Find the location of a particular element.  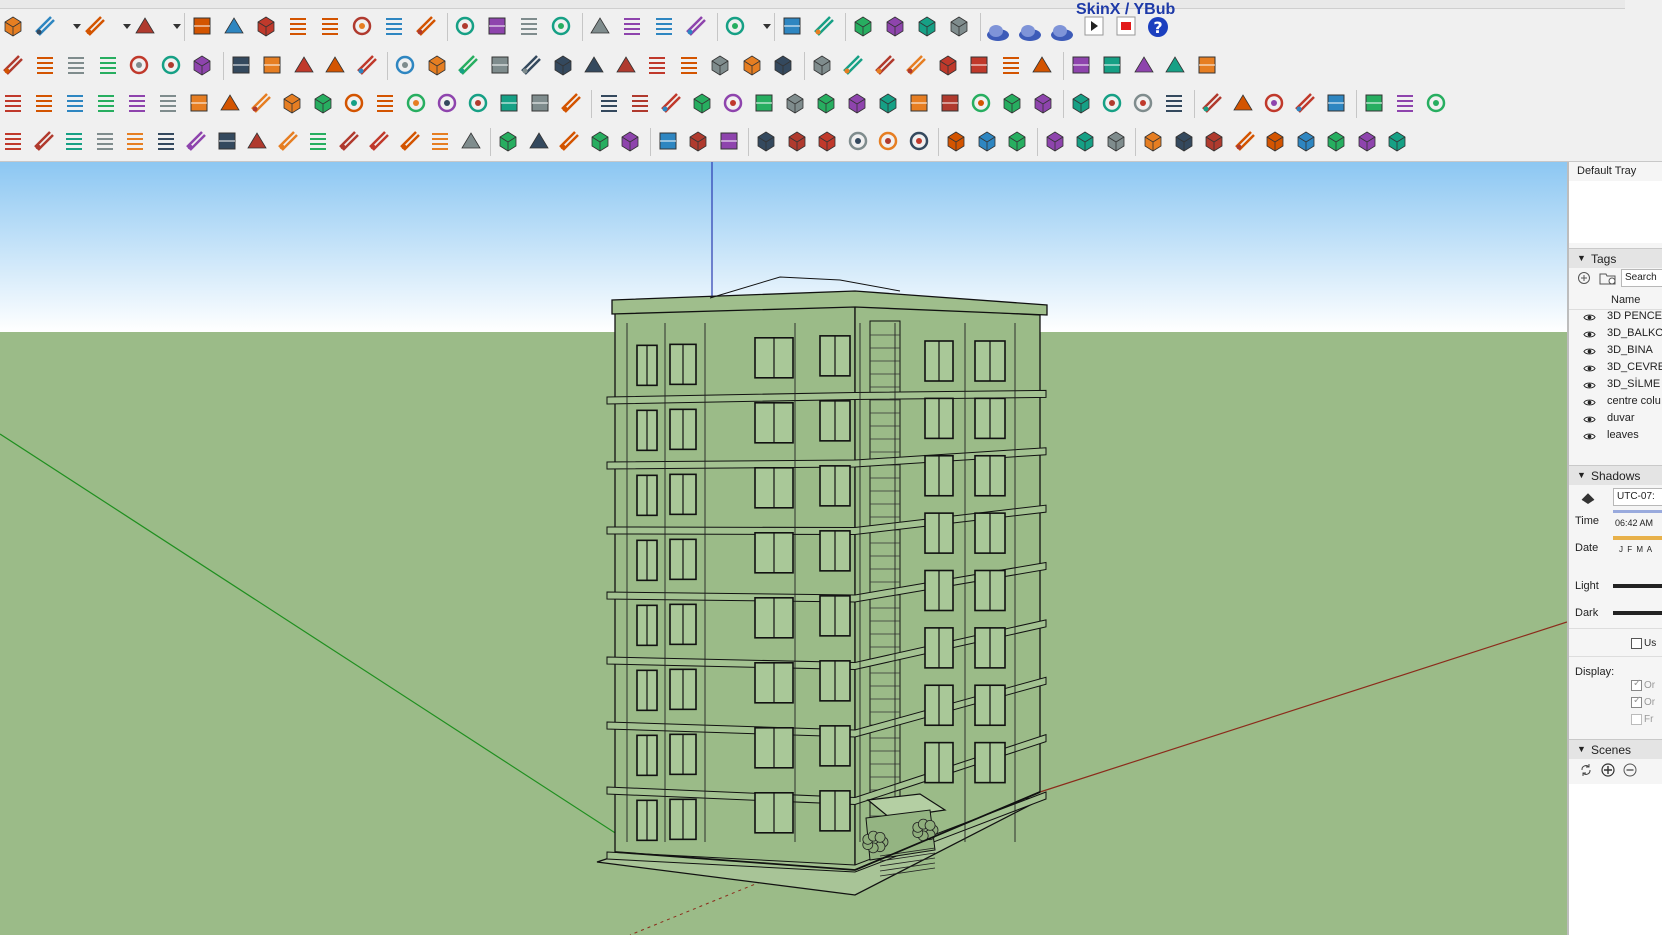

hook-button is located at coordinates (609, 103).